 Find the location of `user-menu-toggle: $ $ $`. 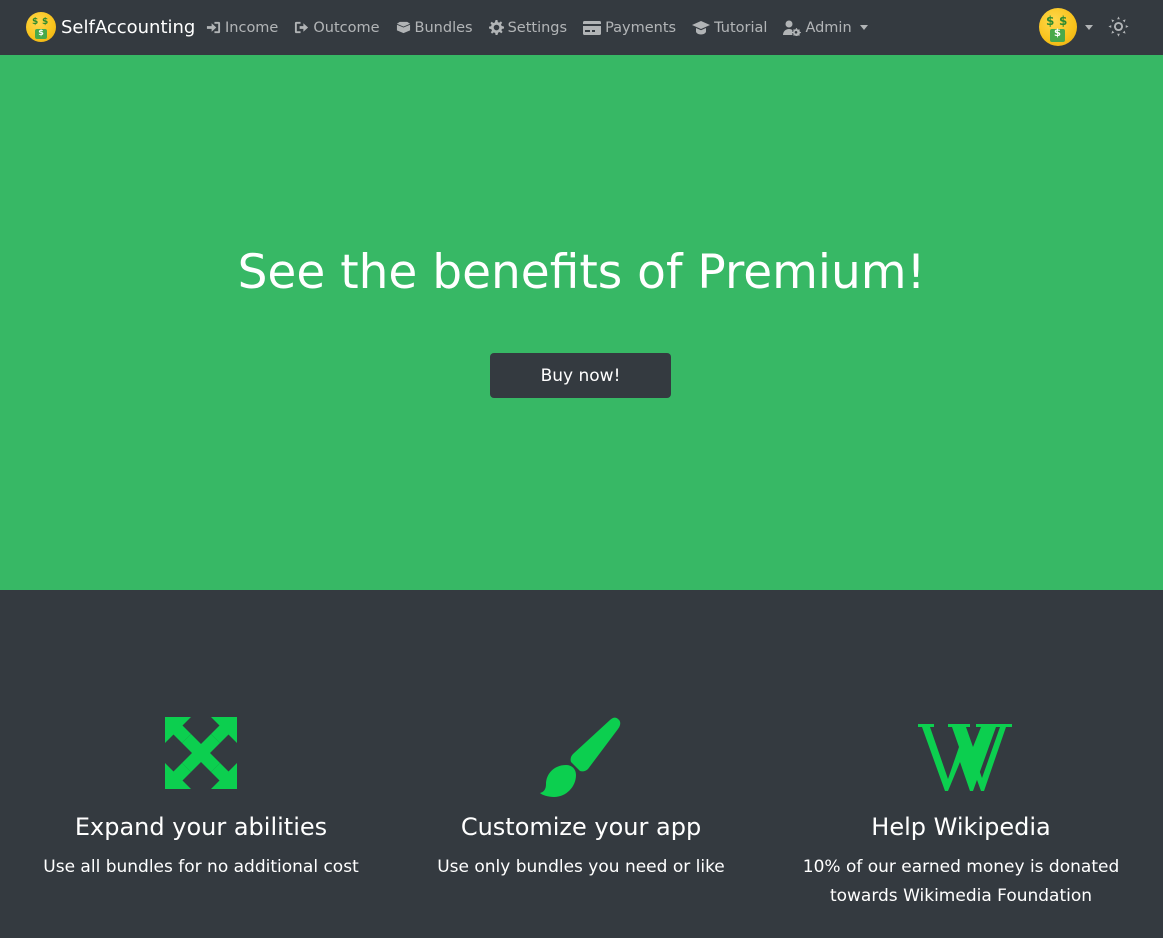

user-menu-toggle: $ $ $ is located at coordinates (1066, 27).